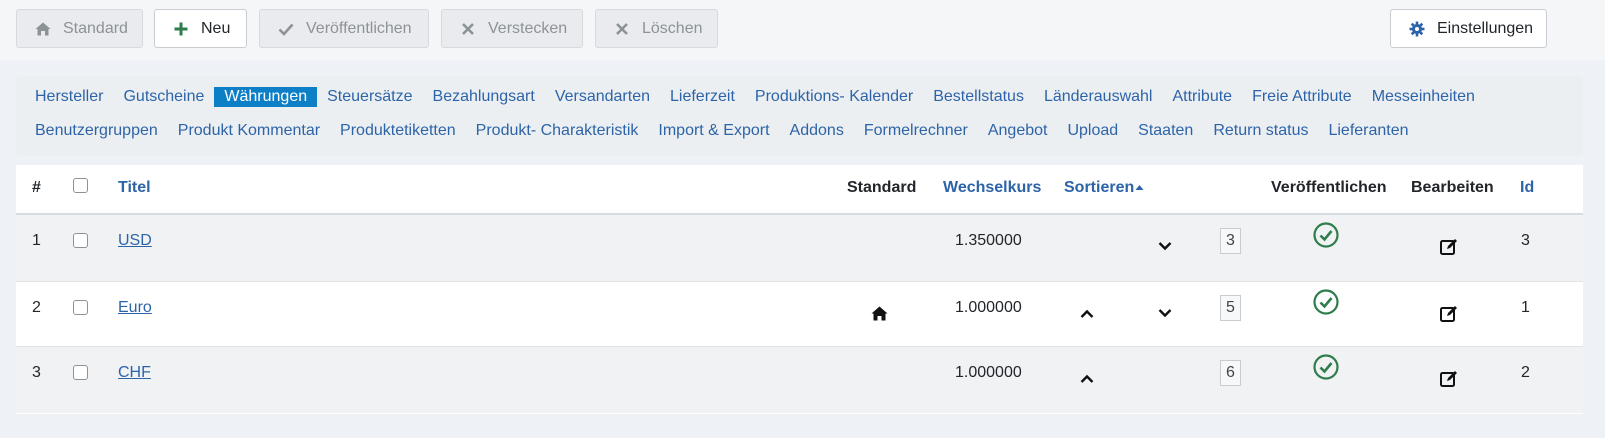 This screenshot has width=1605, height=438. I want to click on check-icon, so click(286, 29).